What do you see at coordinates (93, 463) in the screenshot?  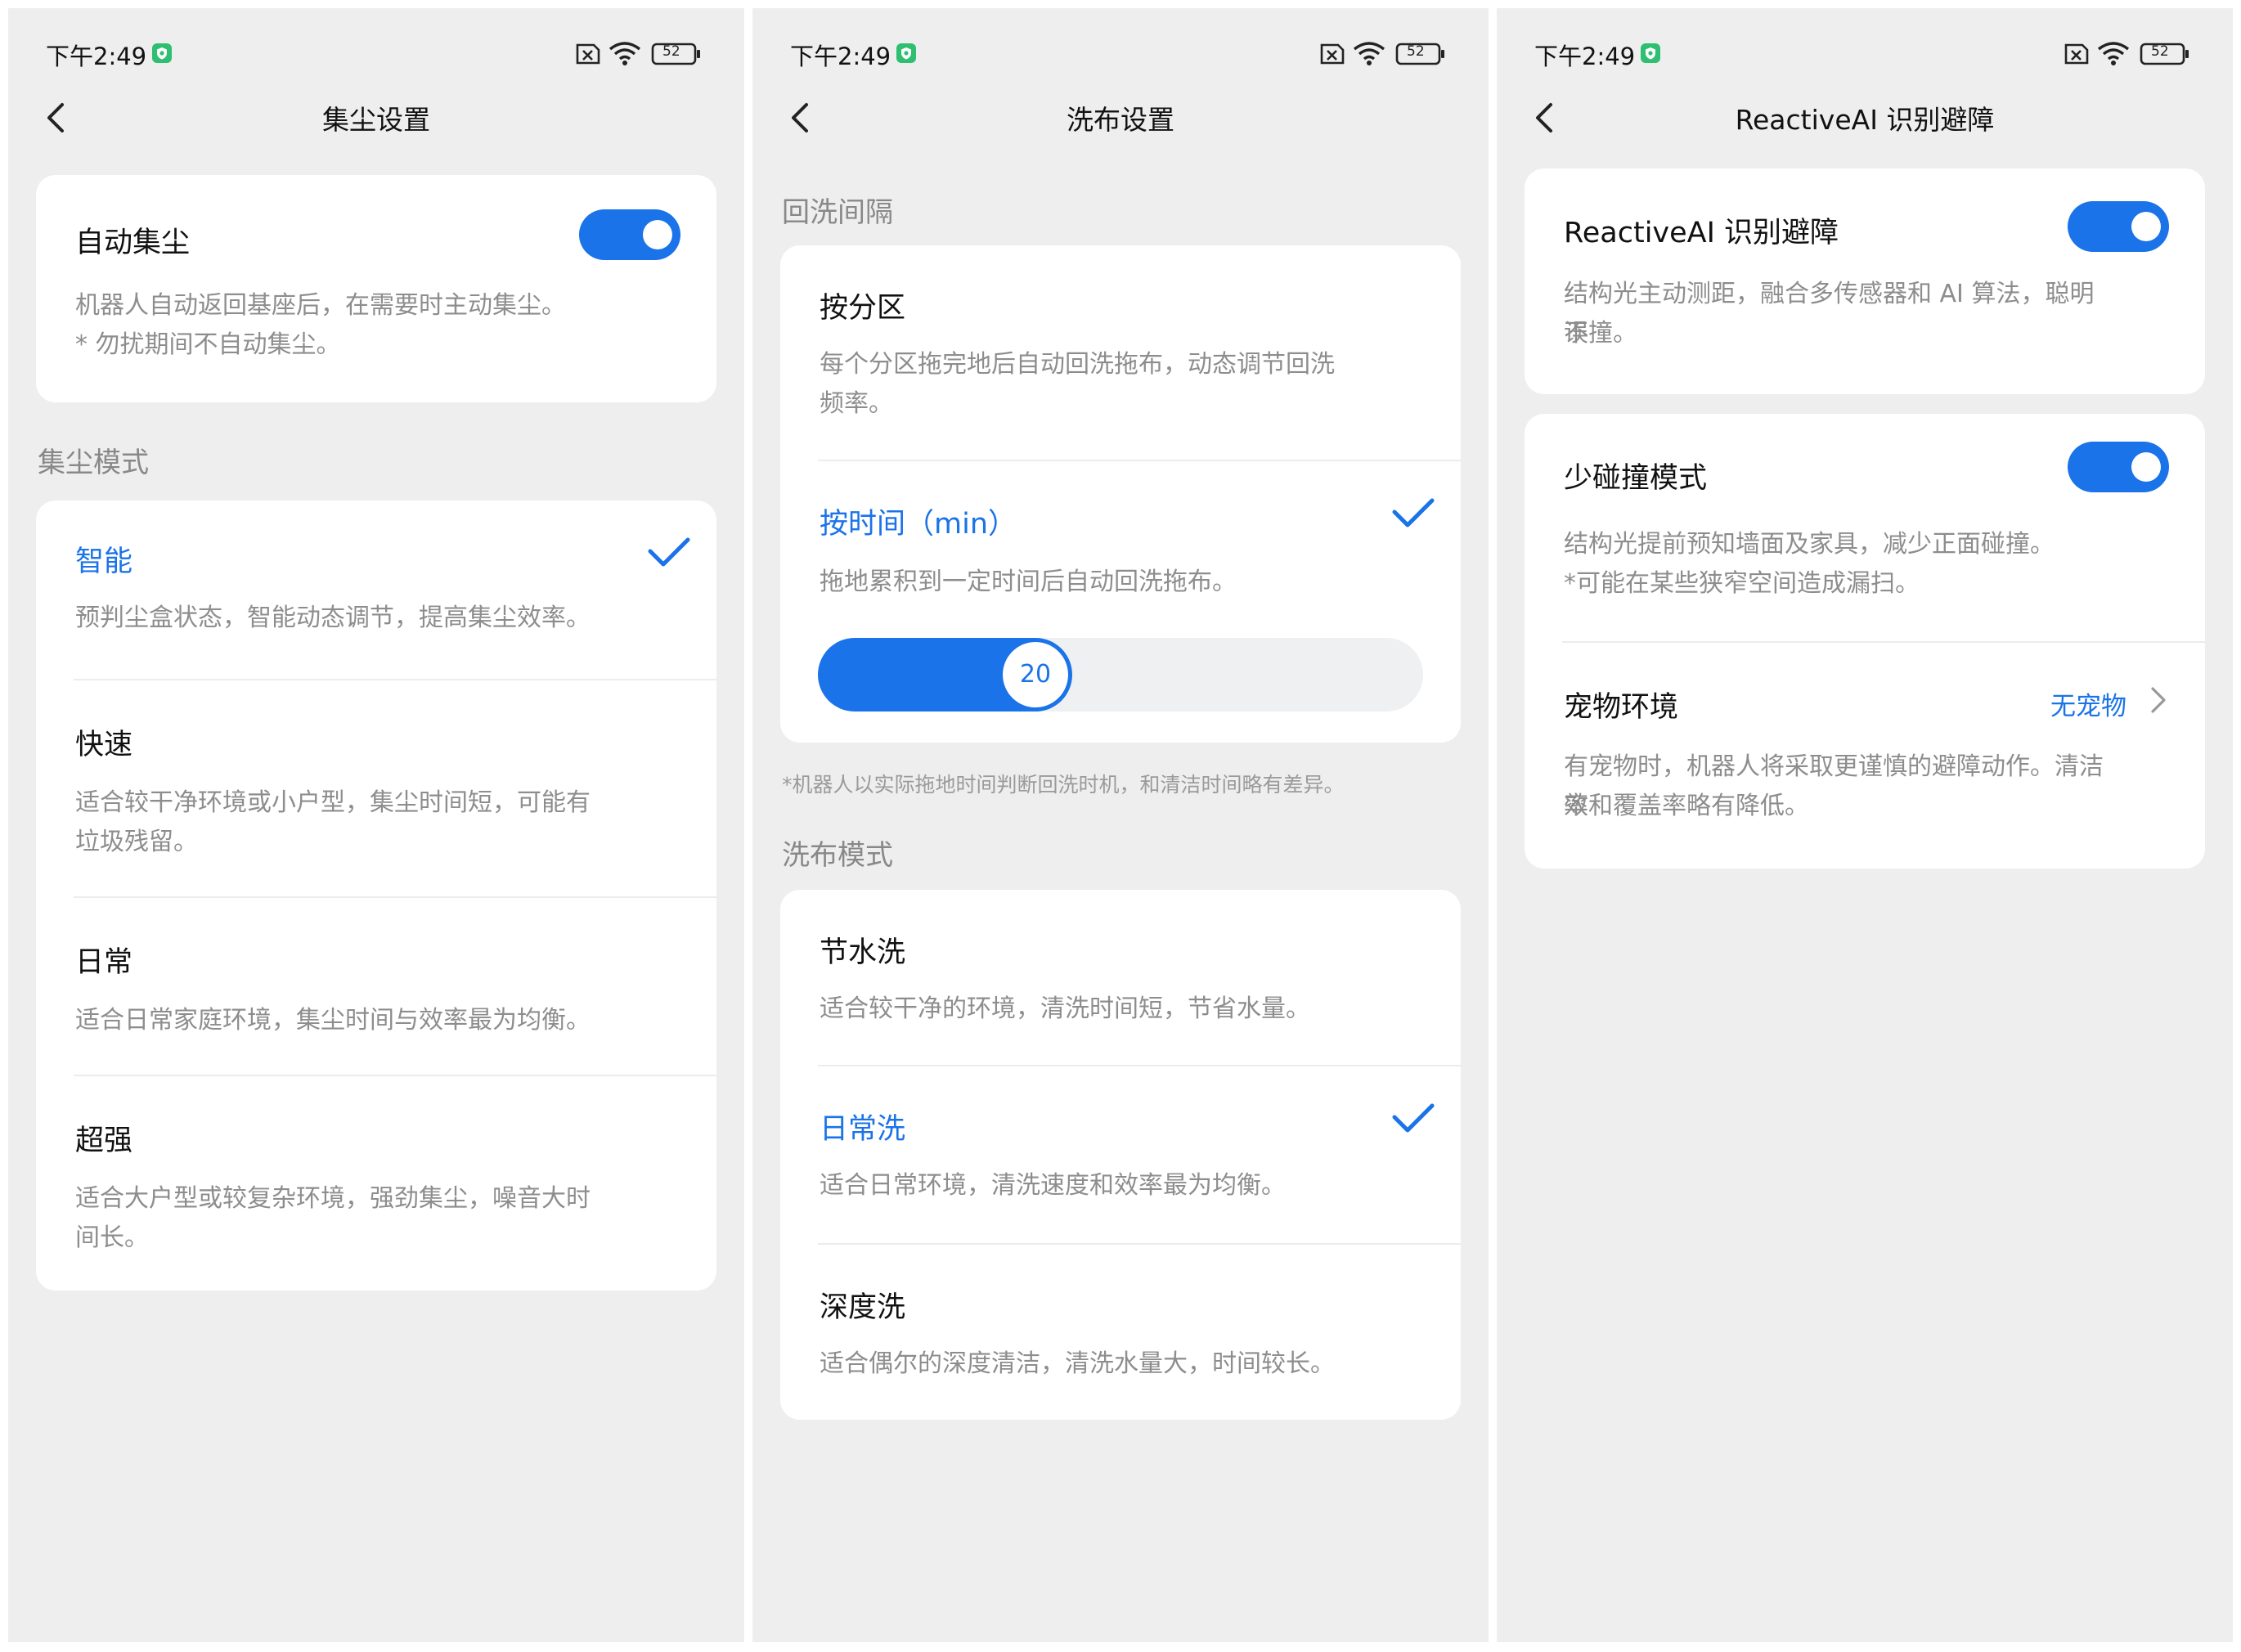 I see `dust-mode-header: 集尘模式` at bounding box center [93, 463].